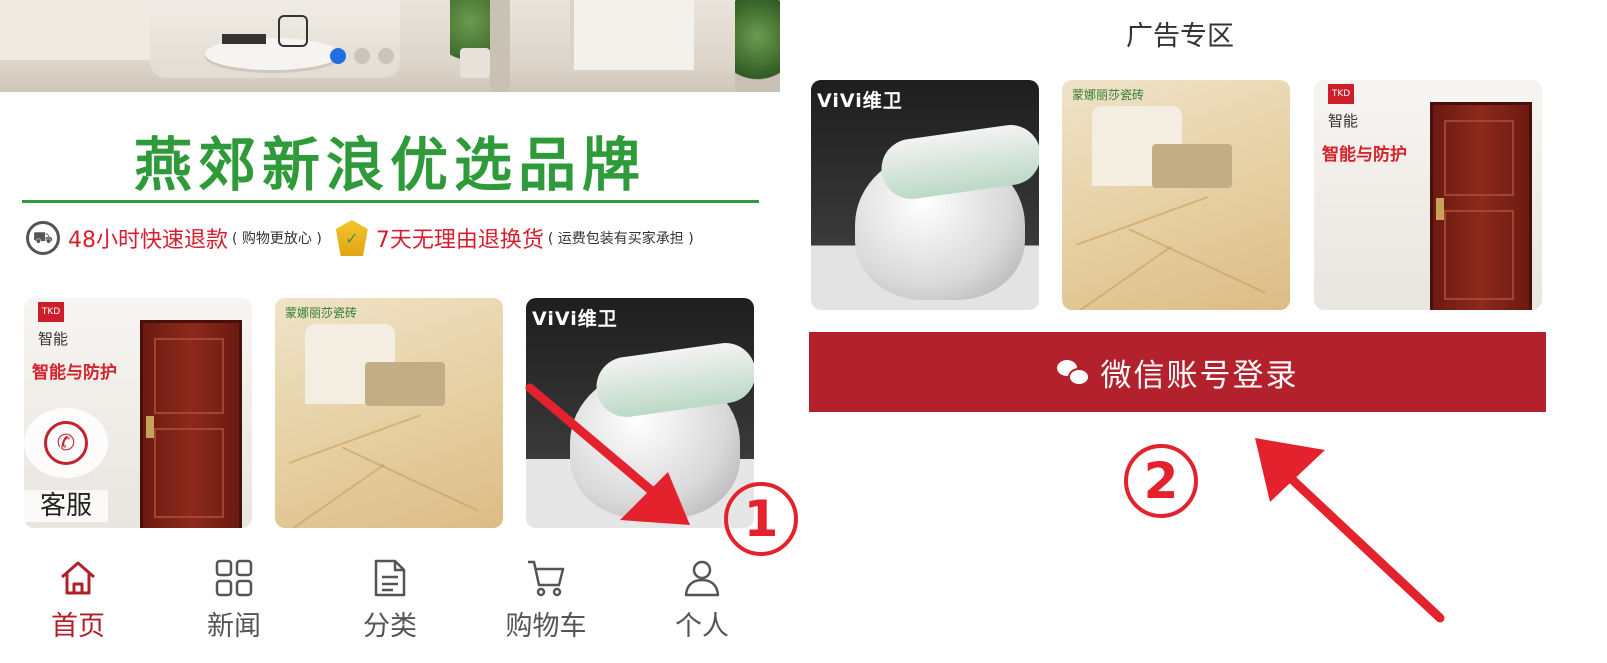 The width and height of the screenshot is (1607, 663). What do you see at coordinates (1428, 195) in the screenshot?
I see `ad-card-door: TKD 智能 智能与防护` at bounding box center [1428, 195].